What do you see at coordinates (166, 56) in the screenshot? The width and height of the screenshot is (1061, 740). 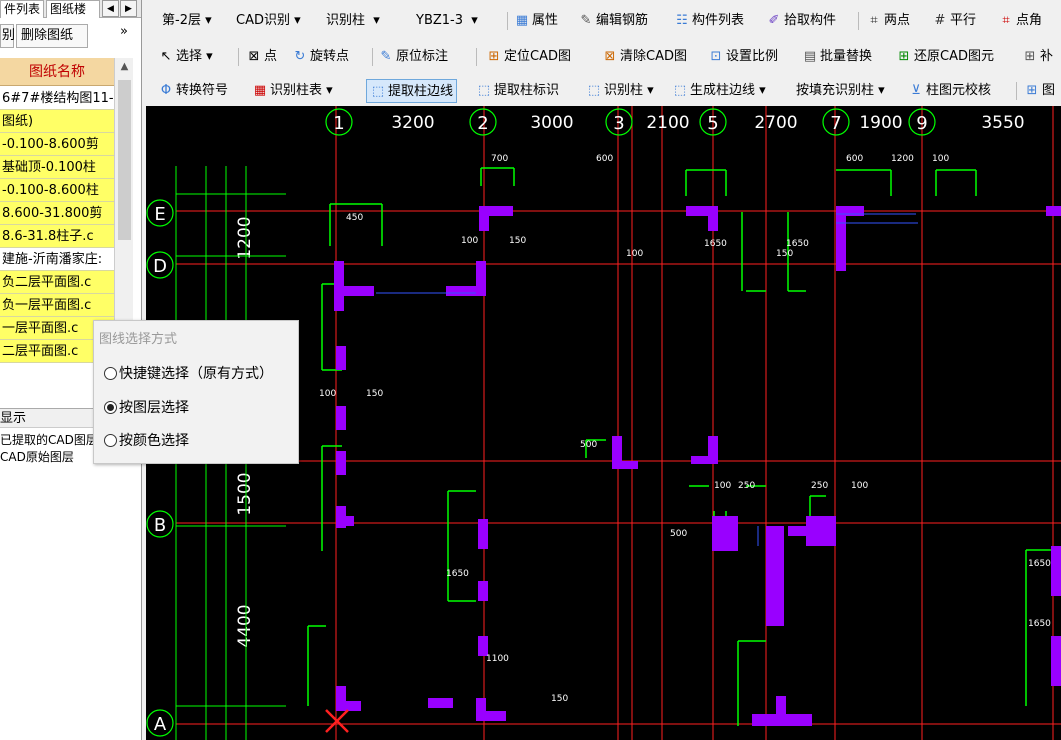 I see `cursor-icon: ↖` at bounding box center [166, 56].